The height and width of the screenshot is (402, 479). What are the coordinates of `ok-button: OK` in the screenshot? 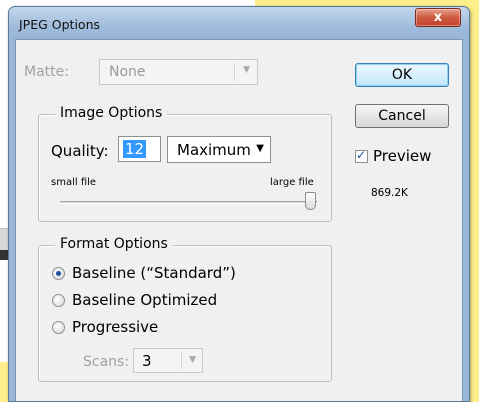 It's located at (402, 75).